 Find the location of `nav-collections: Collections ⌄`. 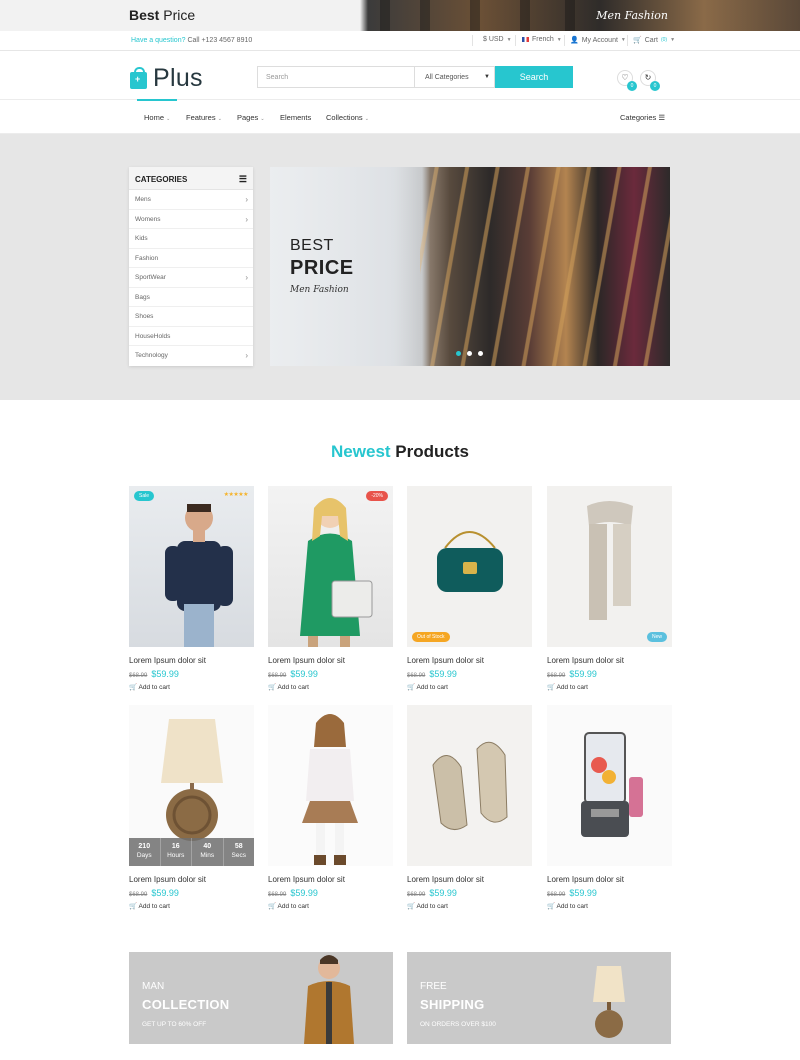

nav-collections: Collections ⌄ is located at coordinates (347, 117).